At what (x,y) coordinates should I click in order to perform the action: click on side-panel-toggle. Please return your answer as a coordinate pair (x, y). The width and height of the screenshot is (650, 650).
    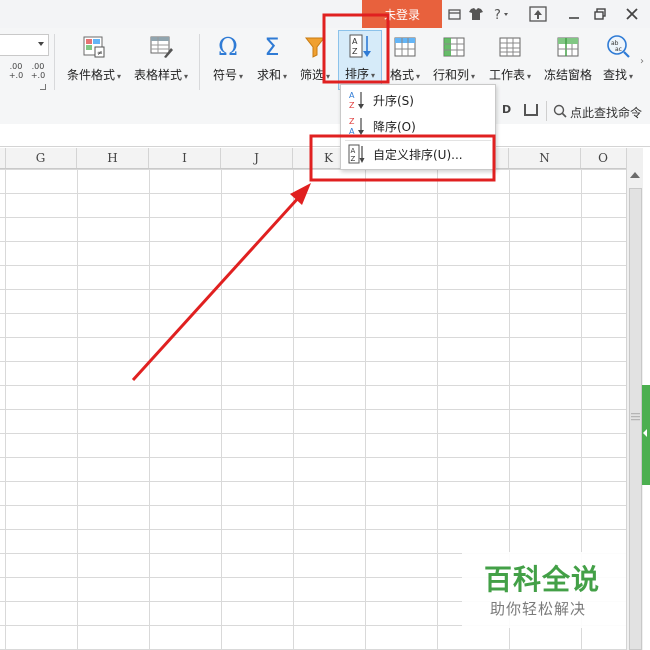
    Looking at the image, I should click on (646, 435).